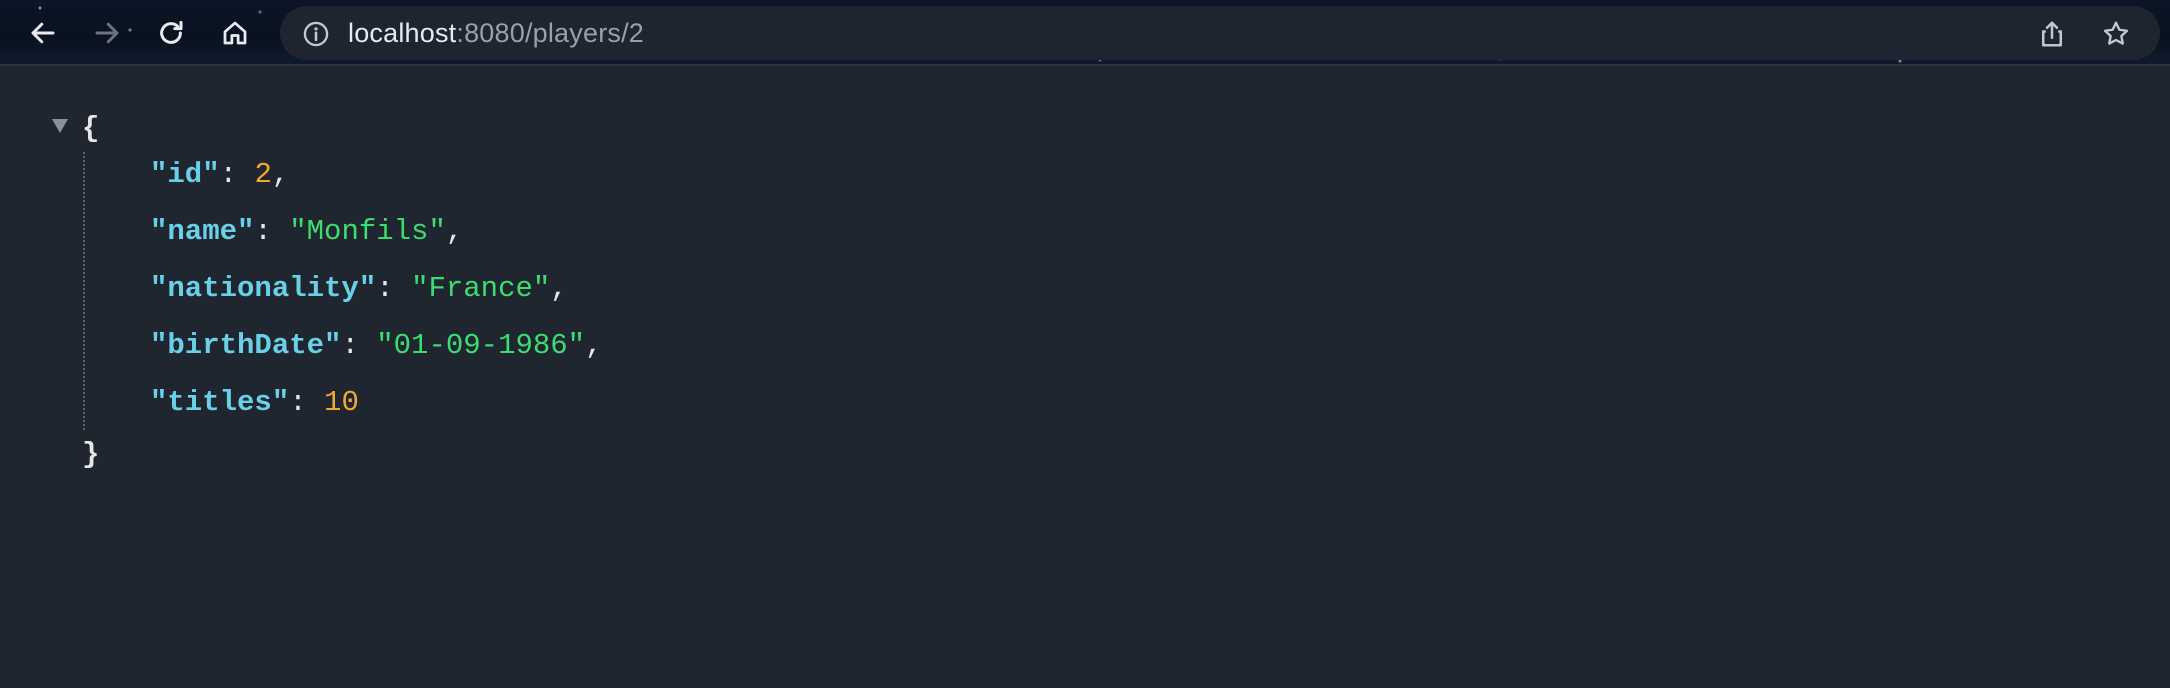 The height and width of the screenshot is (688, 2170). I want to click on json-value: 10, so click(341, 402).